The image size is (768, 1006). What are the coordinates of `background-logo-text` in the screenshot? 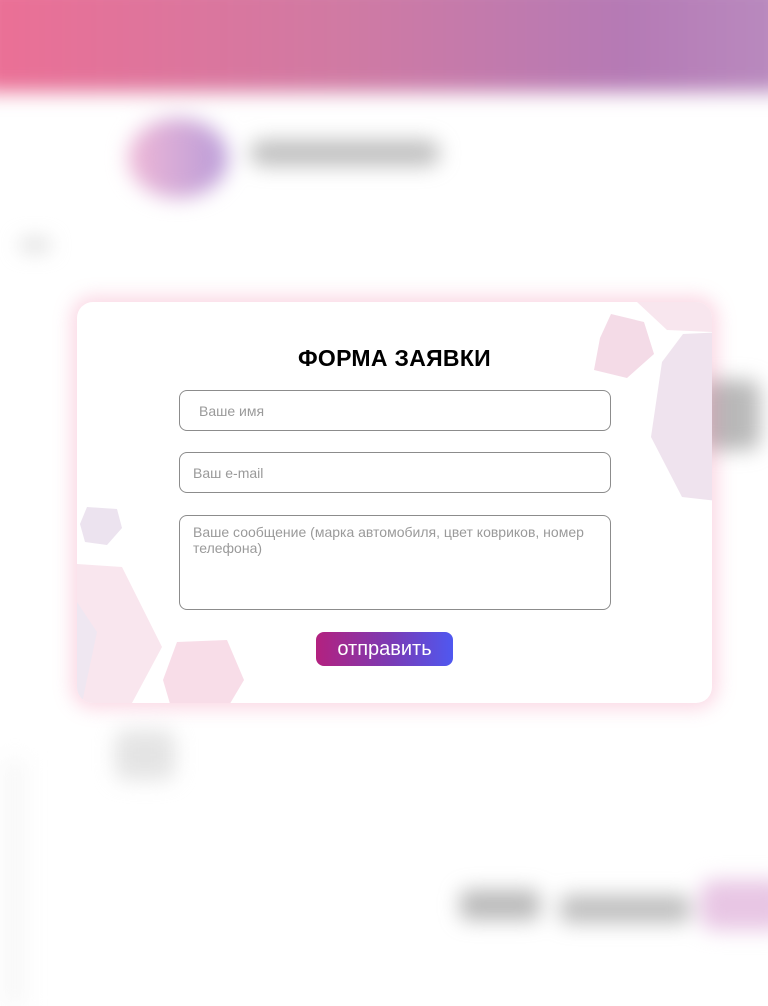 It's located at (345, 153).